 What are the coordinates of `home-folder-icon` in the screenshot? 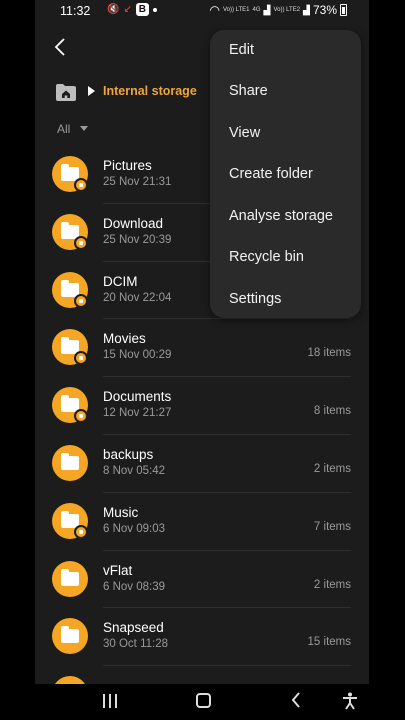 It's located at (66, 92).